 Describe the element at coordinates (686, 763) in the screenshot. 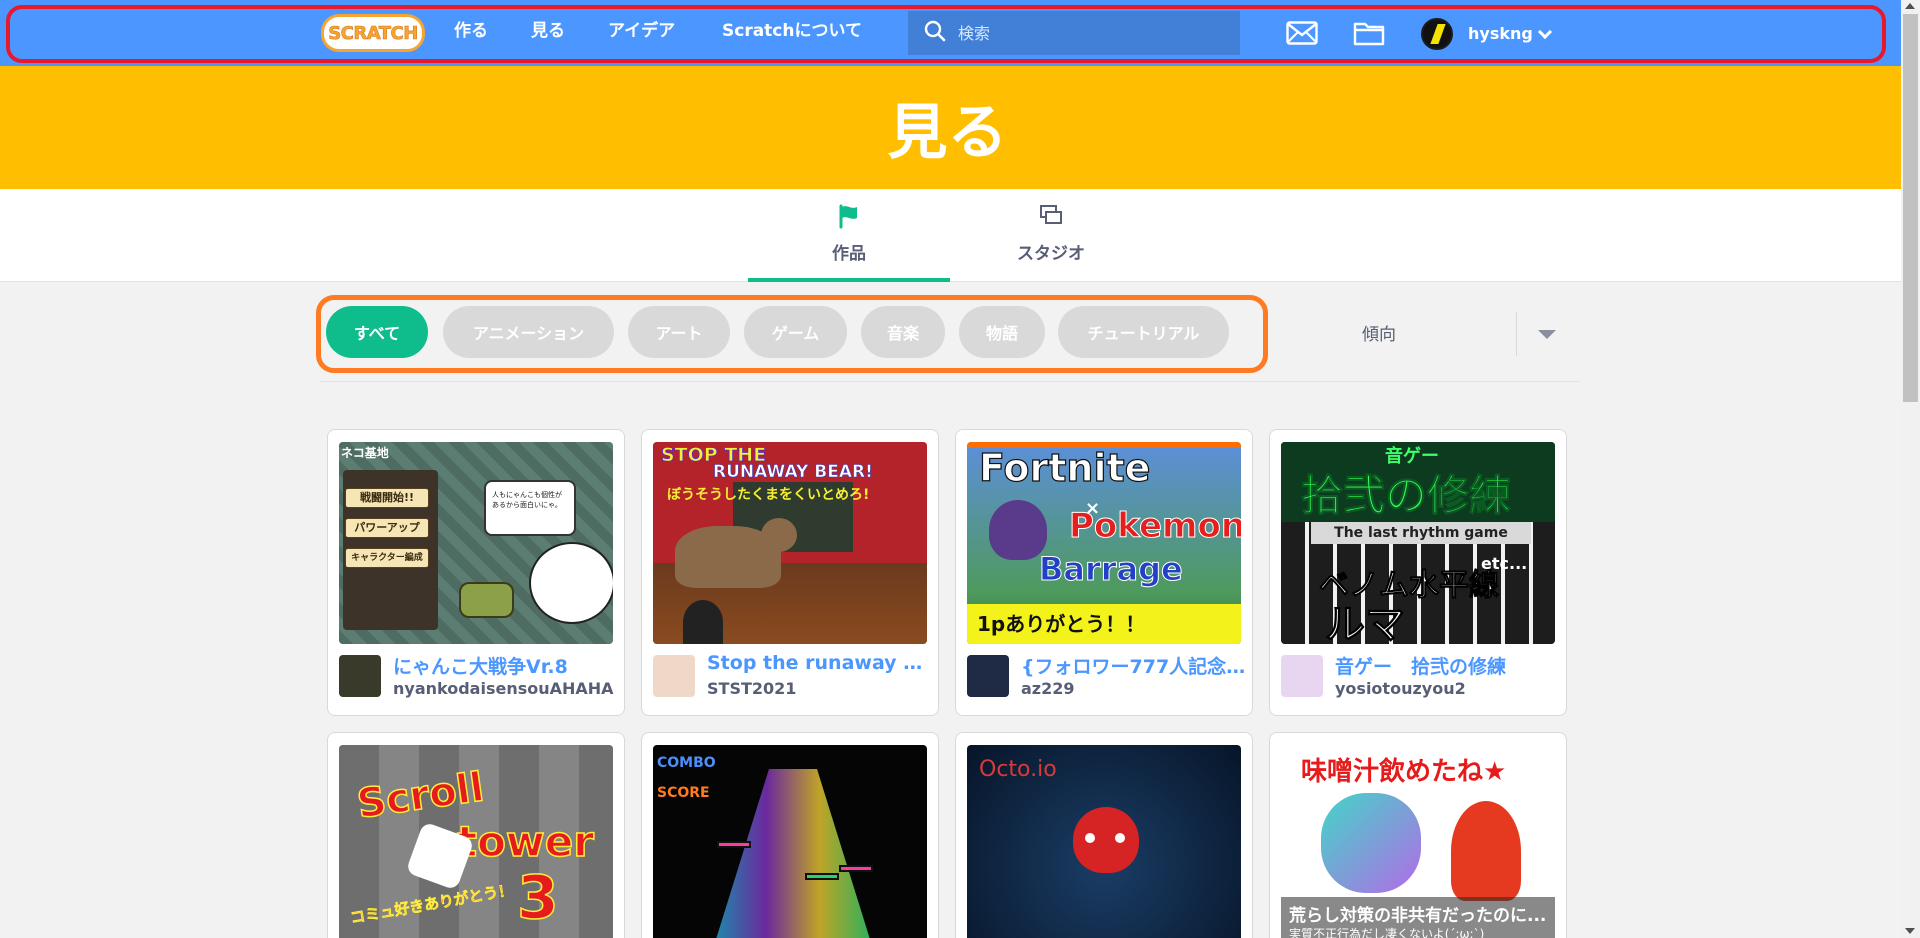

I see `thumb-text: COMBO` at that location.